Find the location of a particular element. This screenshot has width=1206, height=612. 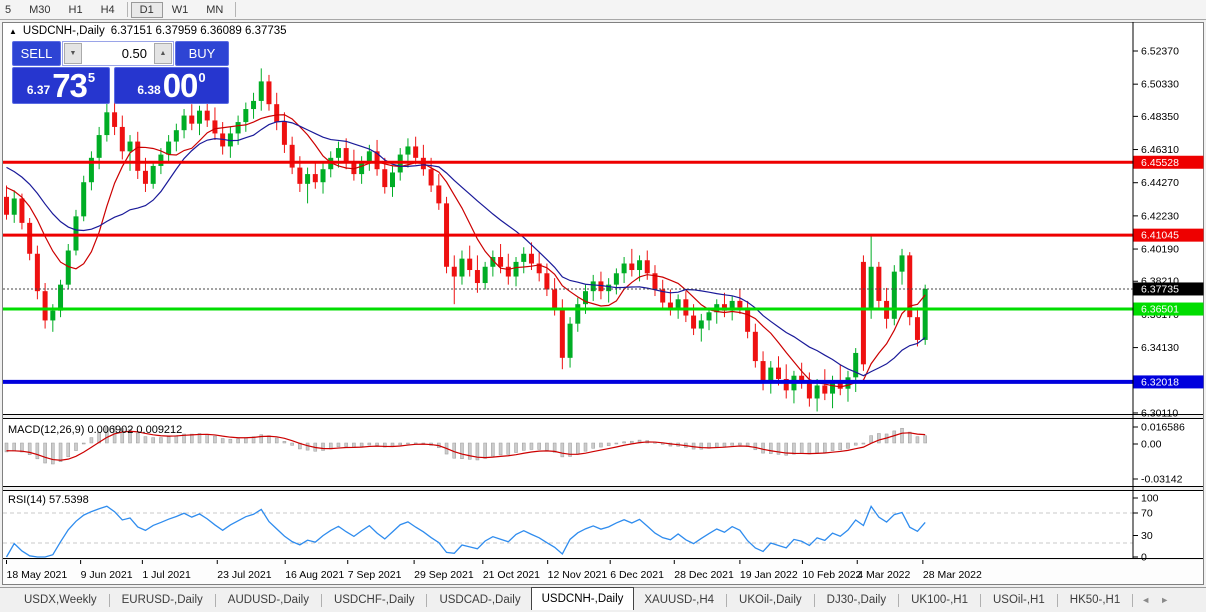

svg-text: 70 is located at coordinates (1147, 514).